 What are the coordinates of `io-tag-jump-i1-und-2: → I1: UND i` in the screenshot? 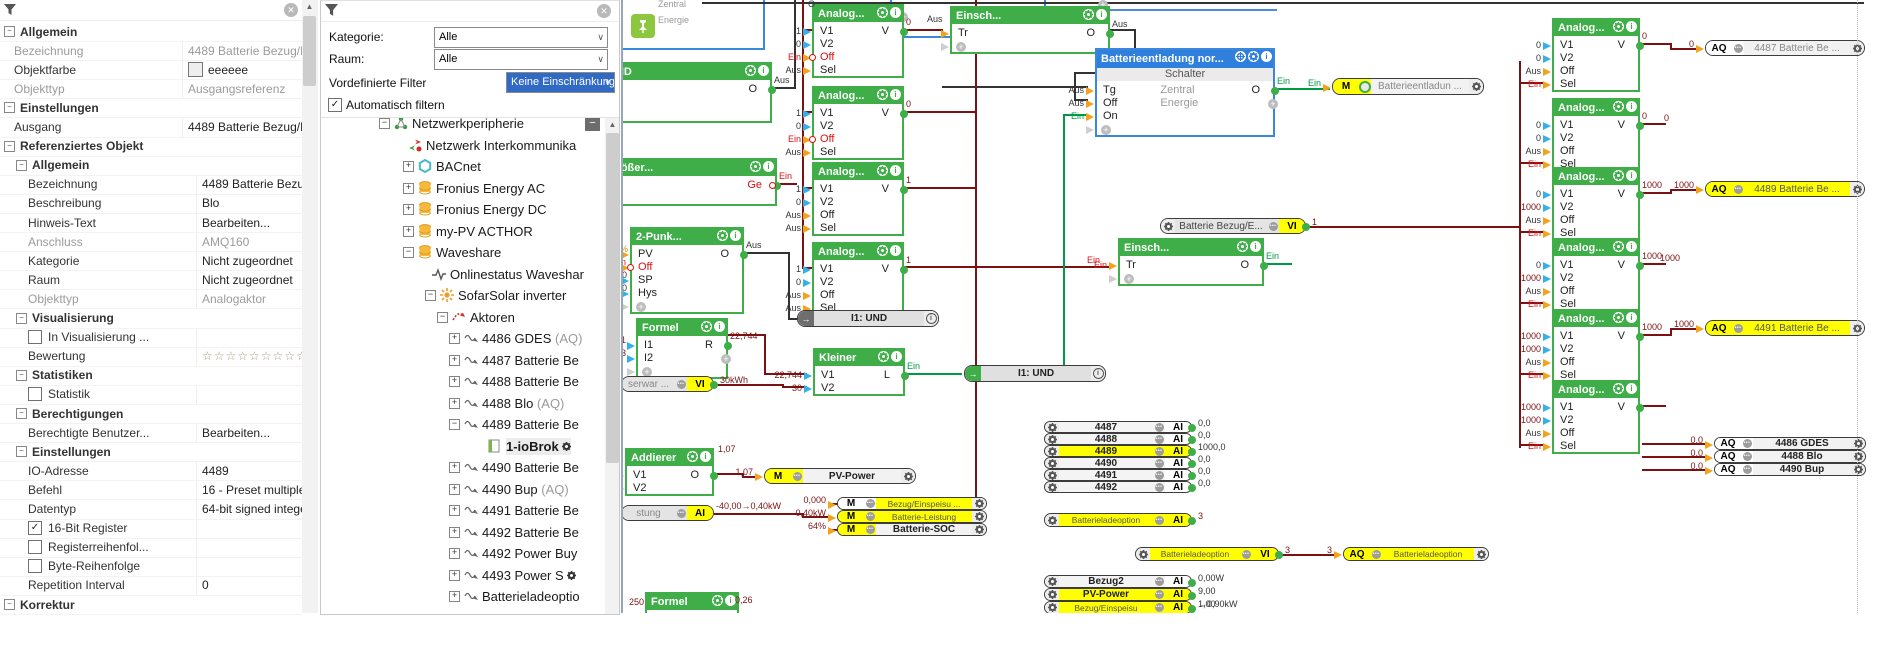 It's located at (1035, 373).